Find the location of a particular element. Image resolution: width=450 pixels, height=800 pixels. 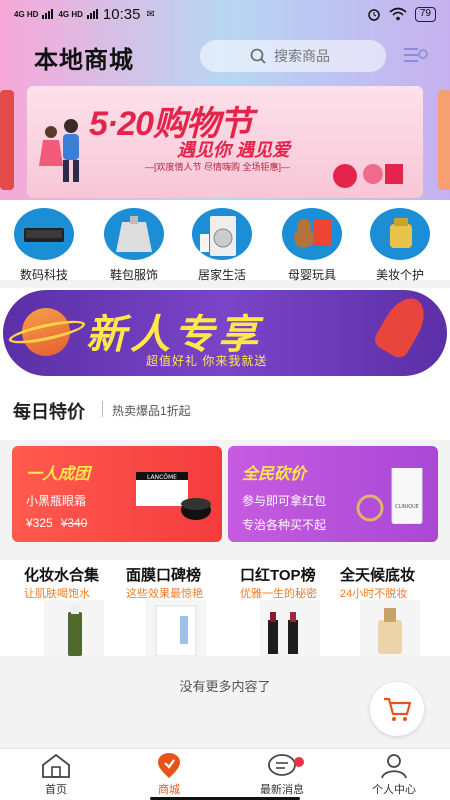

category-label: 美妆个护 is located at coordinates (399, 275).